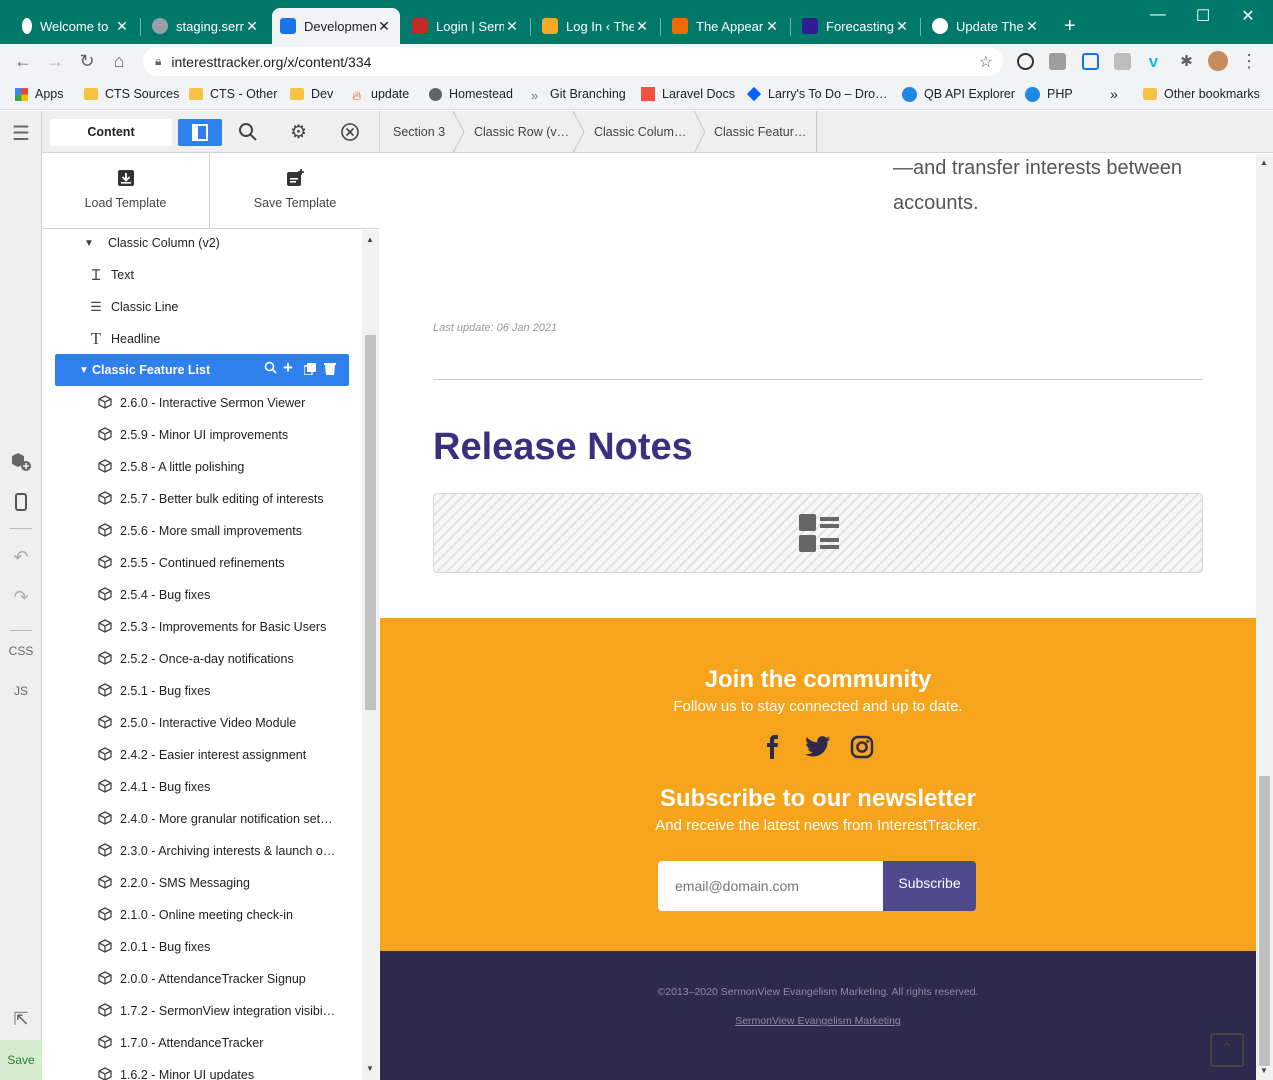  Describe the element at coordinates (200, 531) in the screenshot. I see `tree-node-feature: 2.5.6 - More small improvements` at that location.